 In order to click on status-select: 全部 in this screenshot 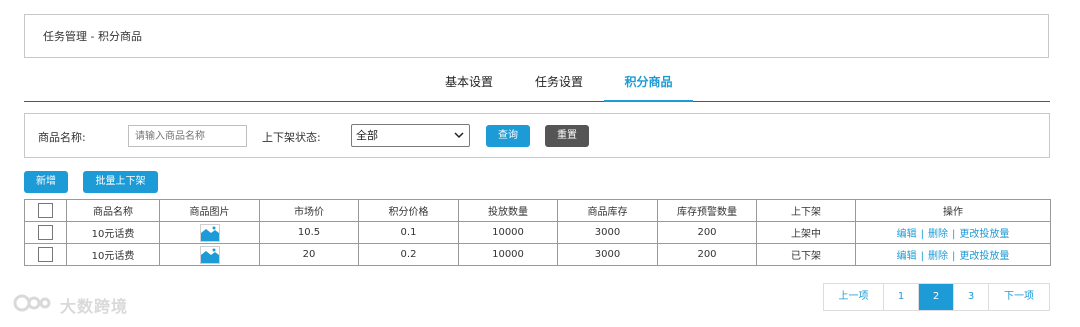, I will do `click(410, 135)`.